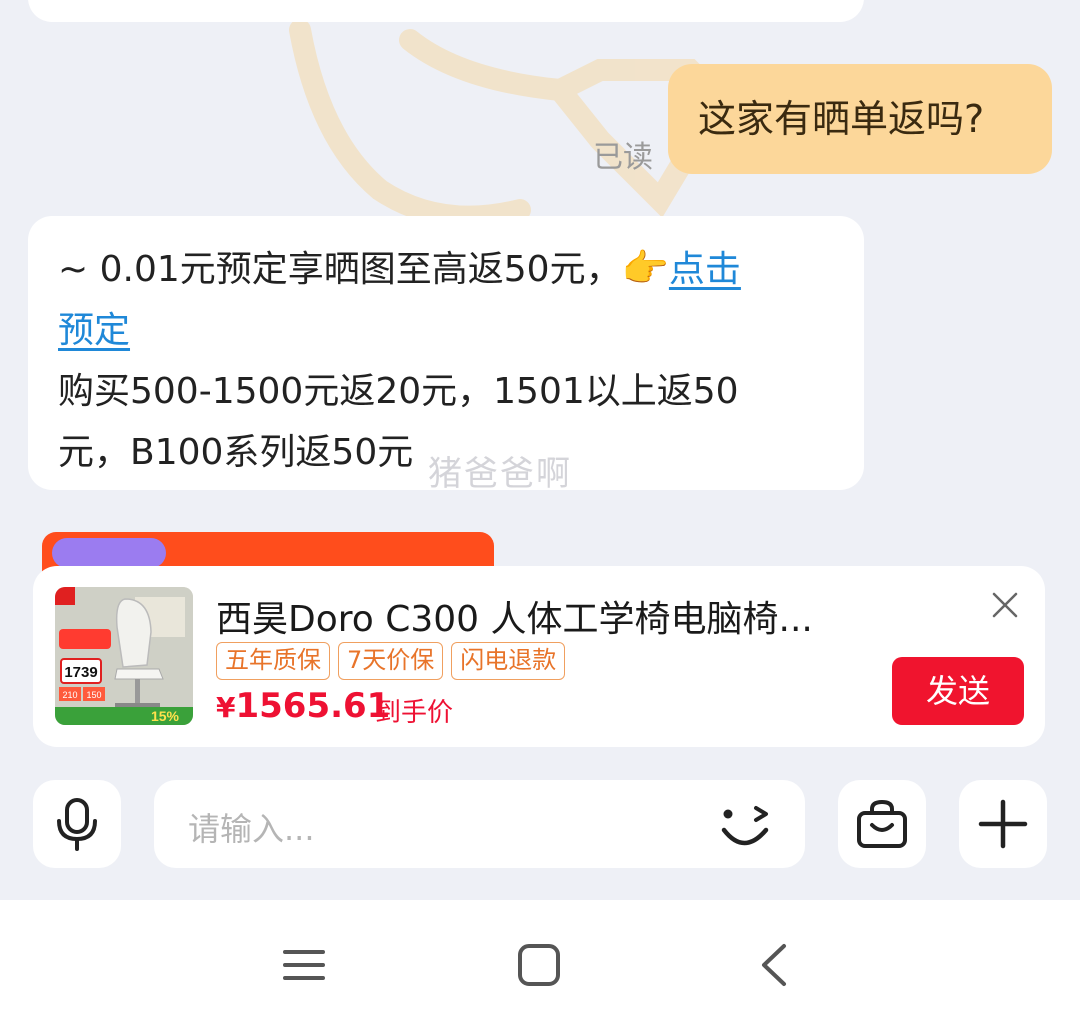 Image resolution: width=1080 pixels, height=1031 pixels. I want to click on plus-icon, so click(1003, 824).